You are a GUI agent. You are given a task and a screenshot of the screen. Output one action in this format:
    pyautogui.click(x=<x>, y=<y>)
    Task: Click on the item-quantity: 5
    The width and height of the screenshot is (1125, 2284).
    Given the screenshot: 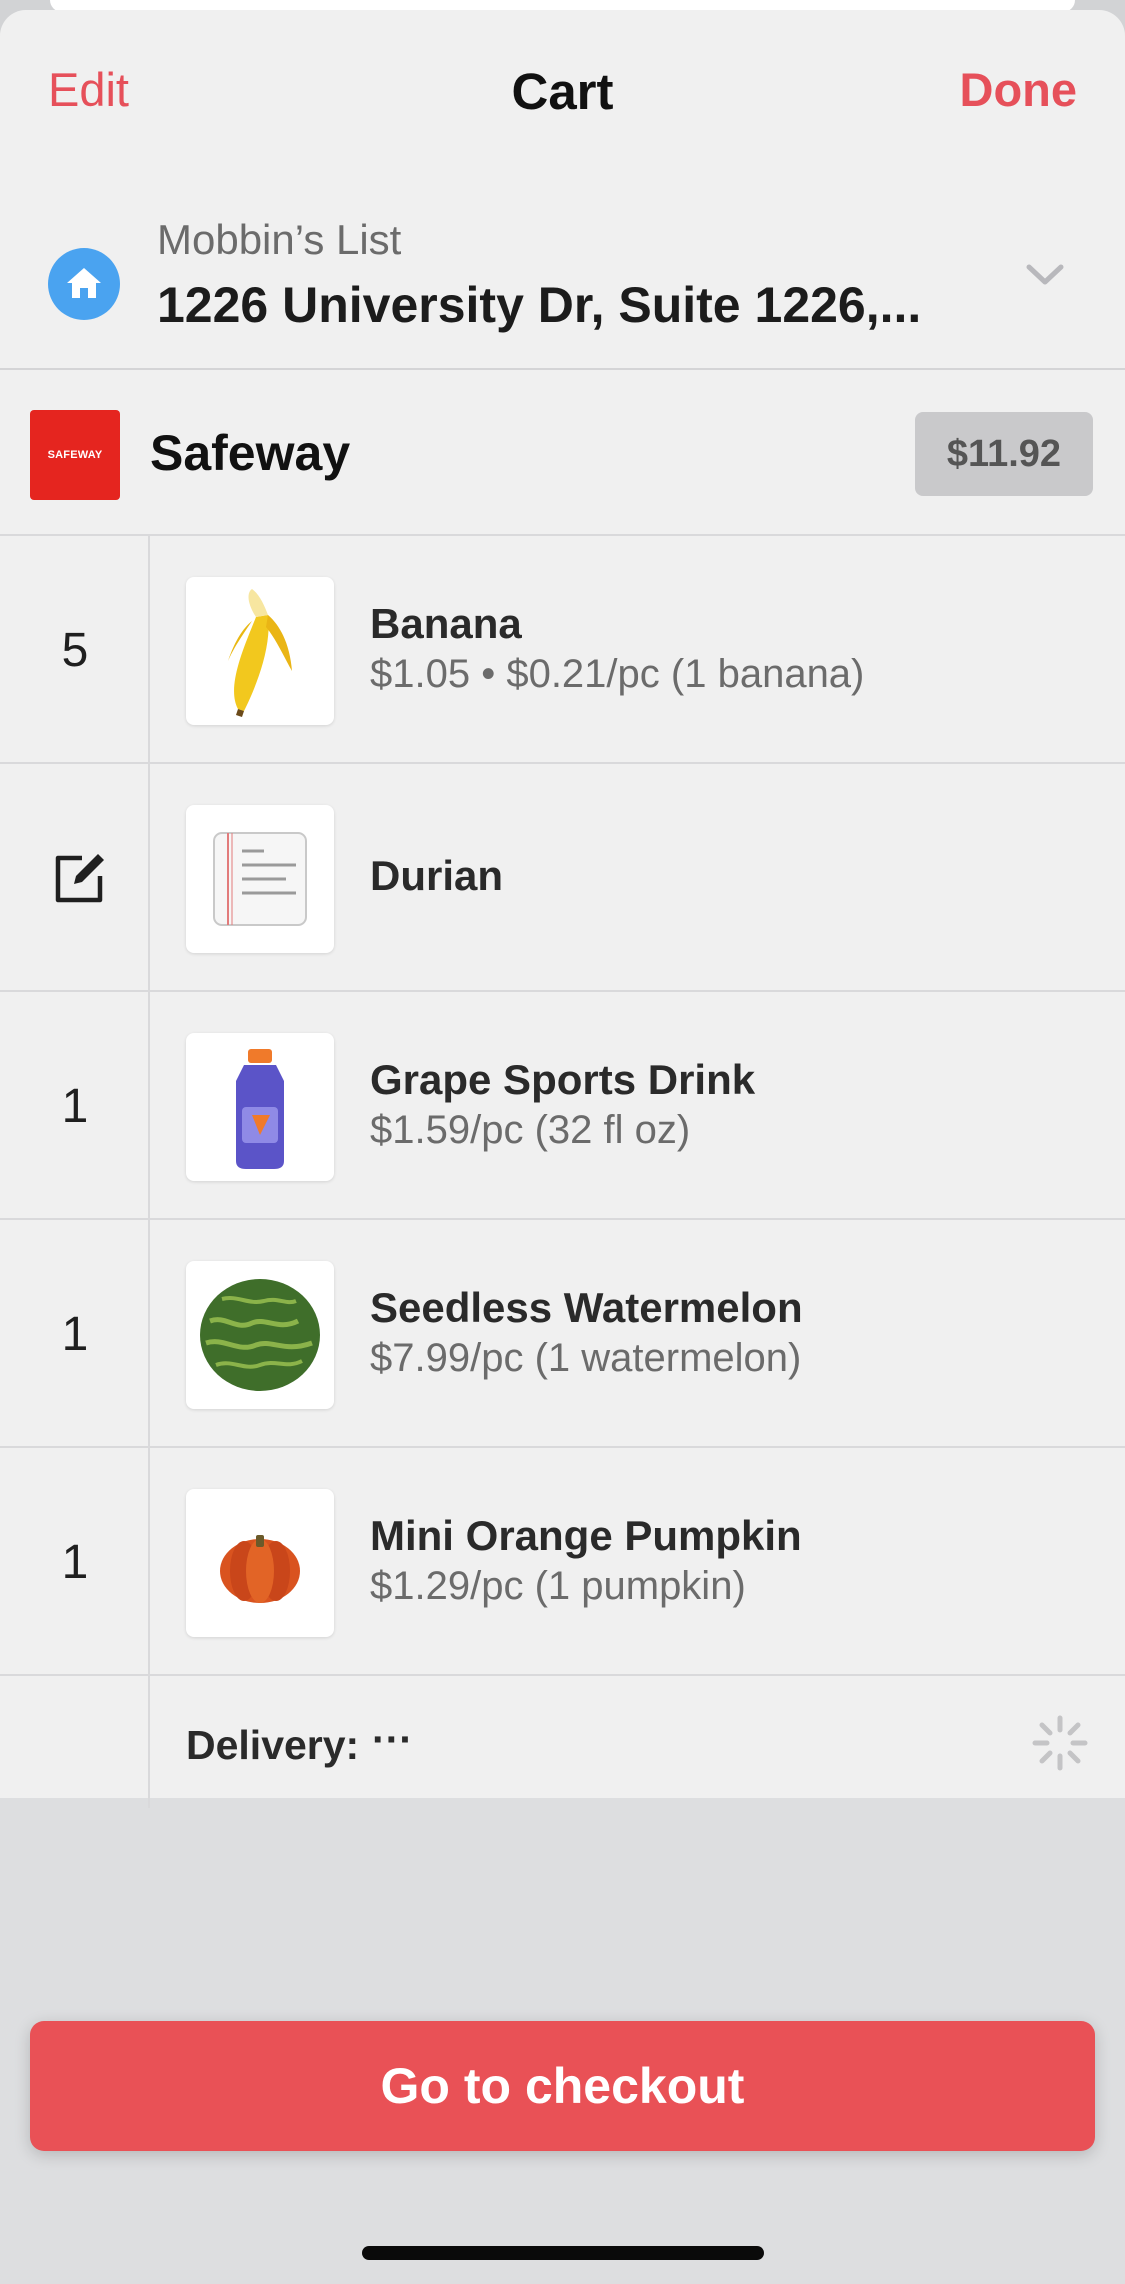 What is the action you would take?
    pyautogui.click(x=75, y=650)
    